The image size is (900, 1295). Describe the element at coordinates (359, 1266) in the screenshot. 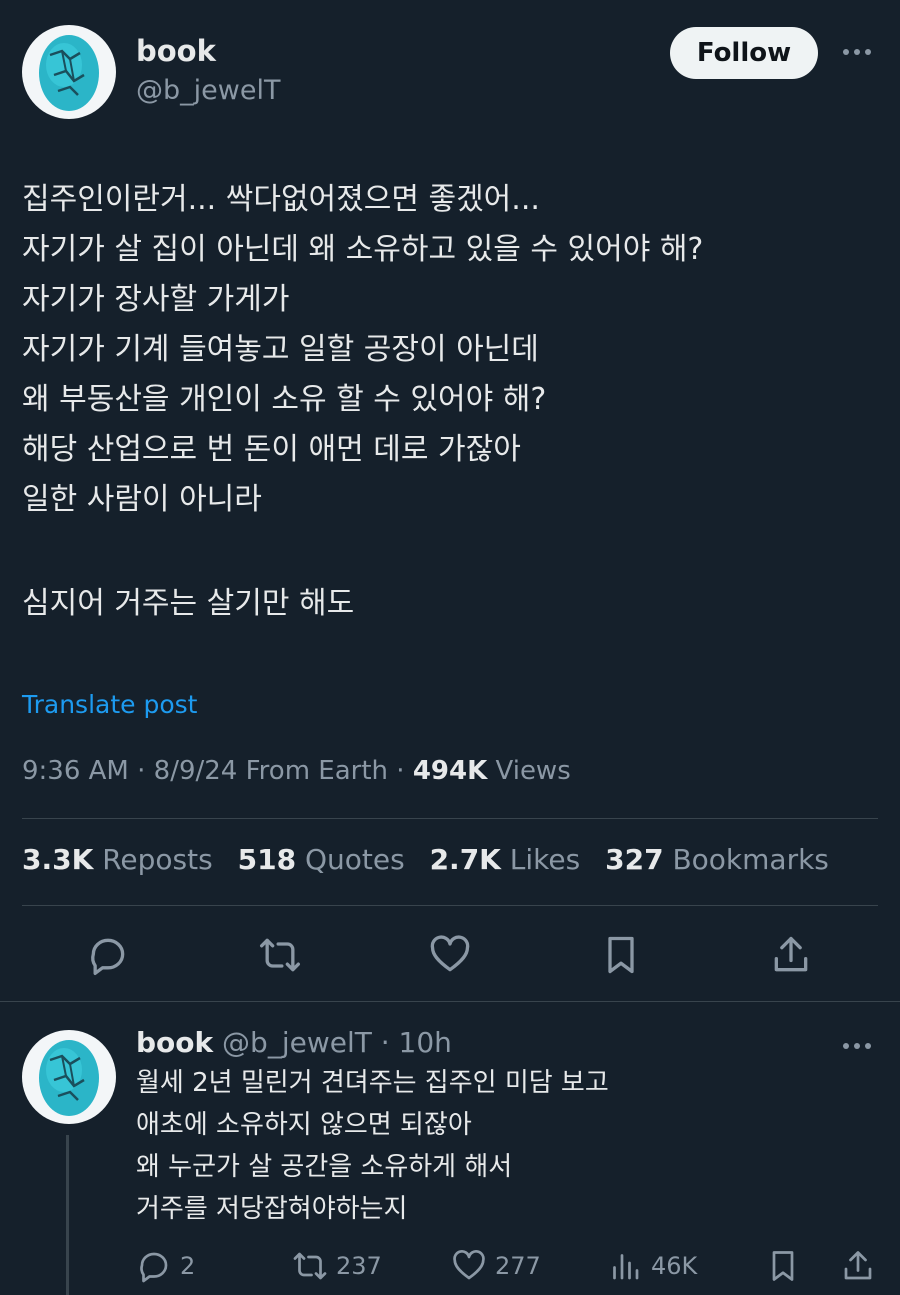

I see `repost-count: 237` at that location.